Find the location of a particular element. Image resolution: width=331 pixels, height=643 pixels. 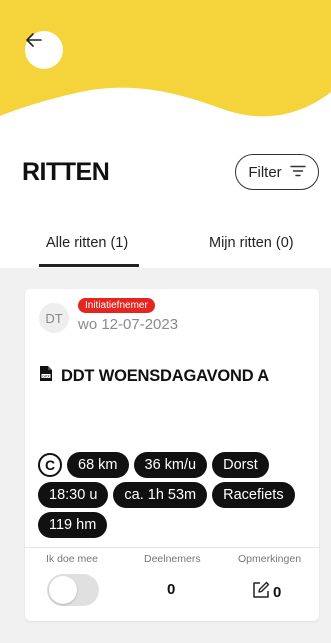

speed-chip: 36 km/u is located at coordinates (170, 465).